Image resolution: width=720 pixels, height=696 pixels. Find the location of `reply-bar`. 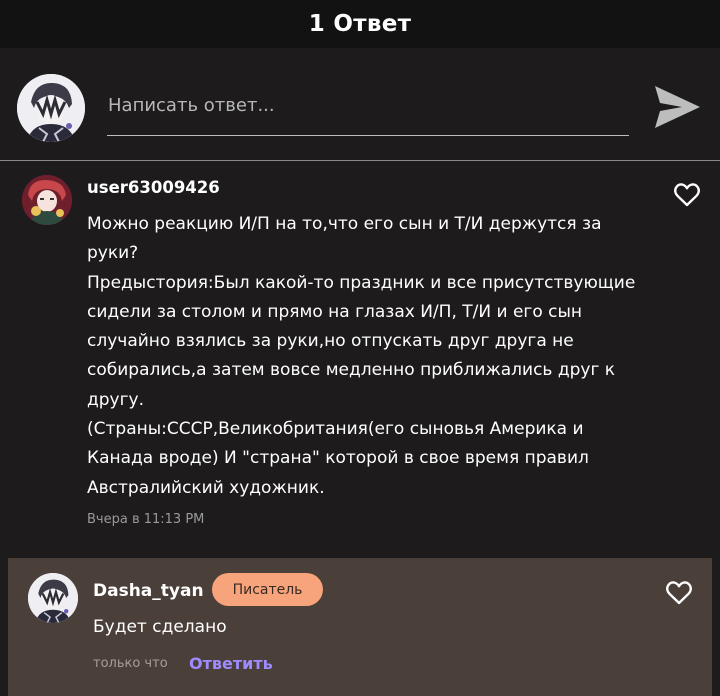

reply-bar is located at coordinates (360, 109).